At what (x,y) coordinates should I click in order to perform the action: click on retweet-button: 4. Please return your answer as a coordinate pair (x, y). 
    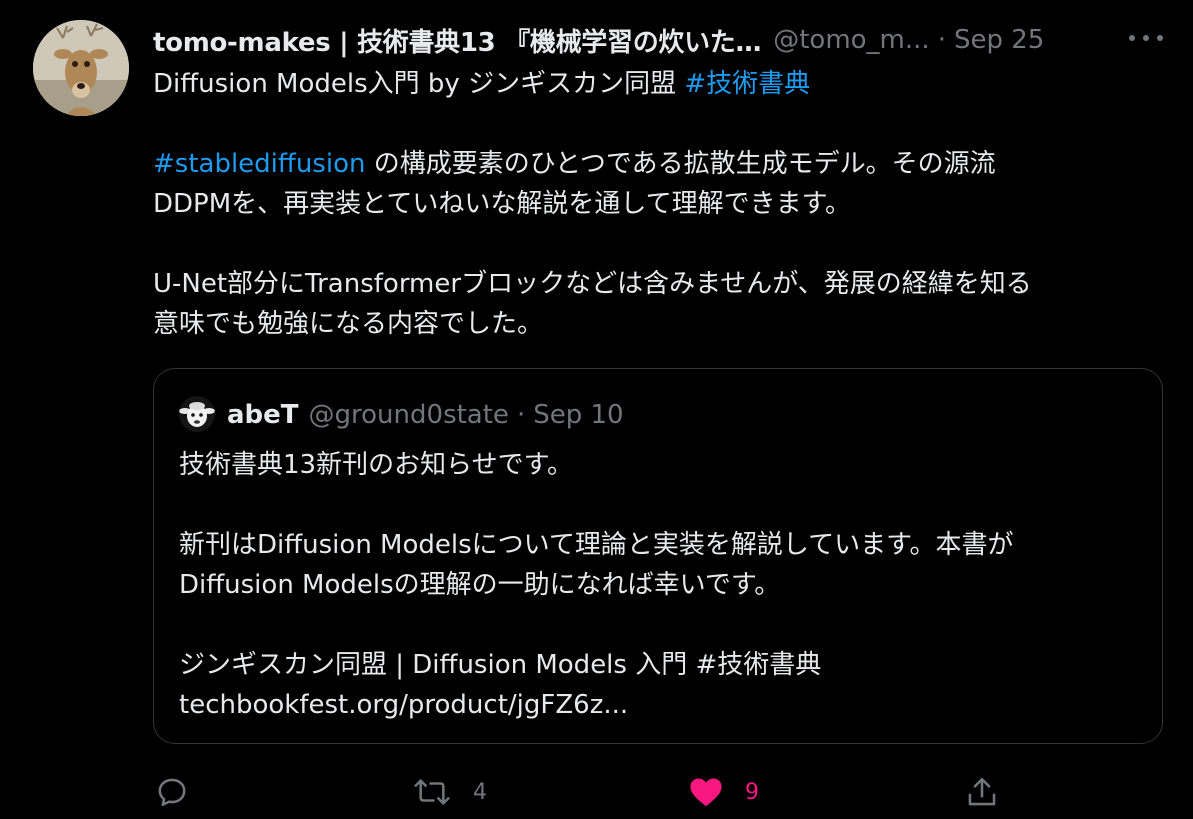
    Looking at the image, I should click on (450, 792).